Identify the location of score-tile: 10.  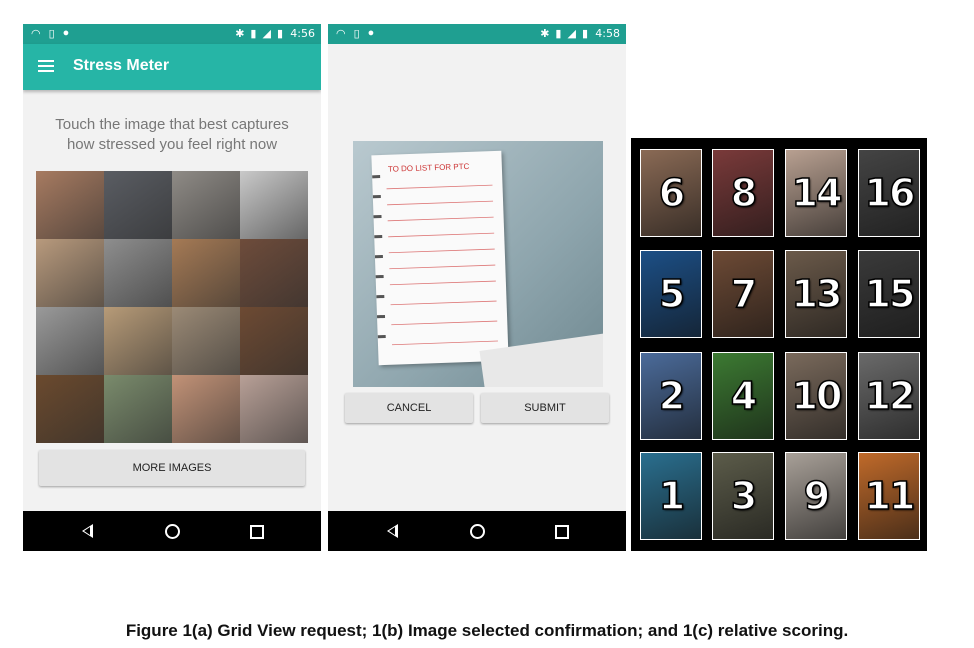
(816, 396).